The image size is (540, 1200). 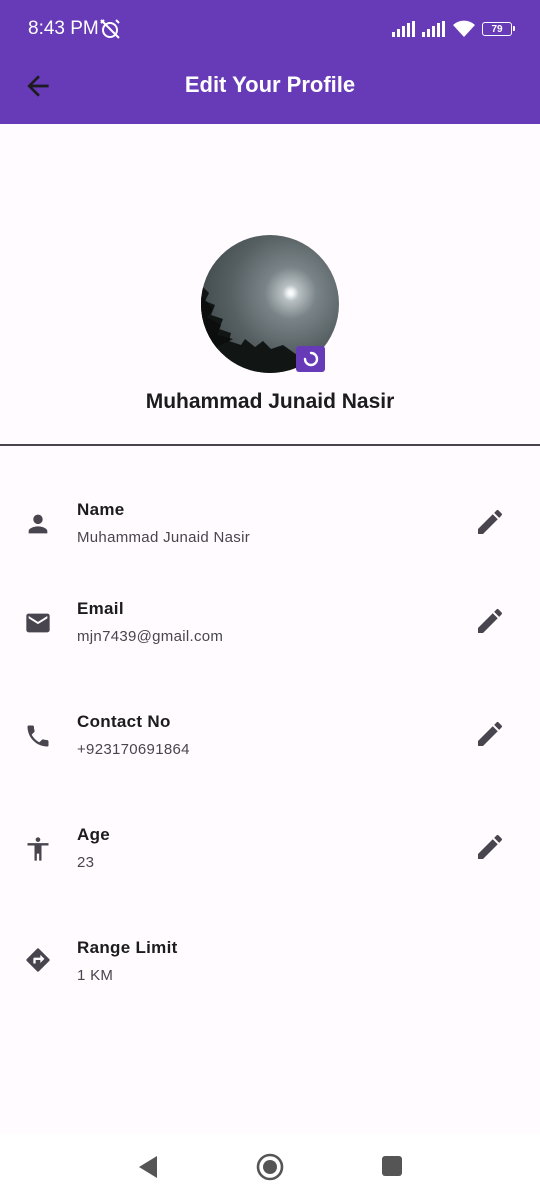 What do you see at coordinates (38, 736) in the screenshot?
I see `phone-icon` at bounding box center [38, 736].